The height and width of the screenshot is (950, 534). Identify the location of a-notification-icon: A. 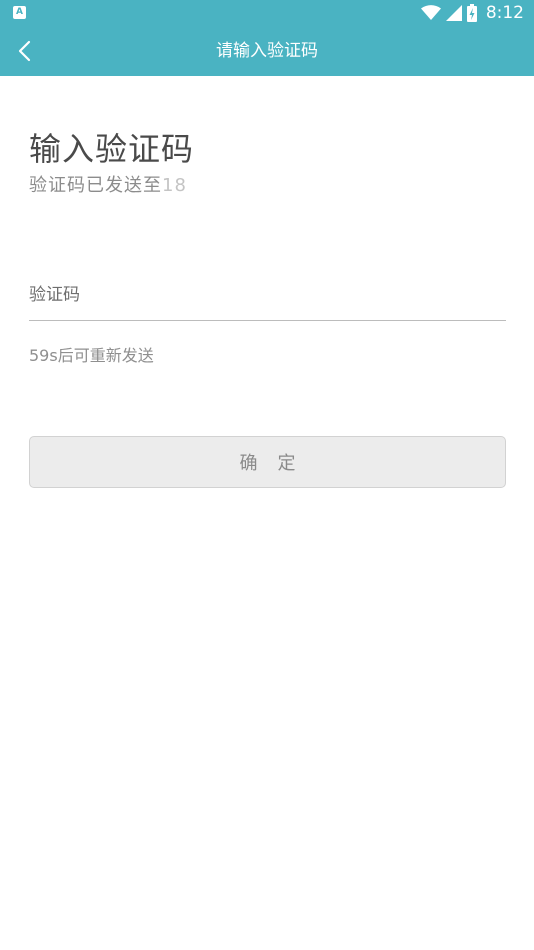
(19, 12).